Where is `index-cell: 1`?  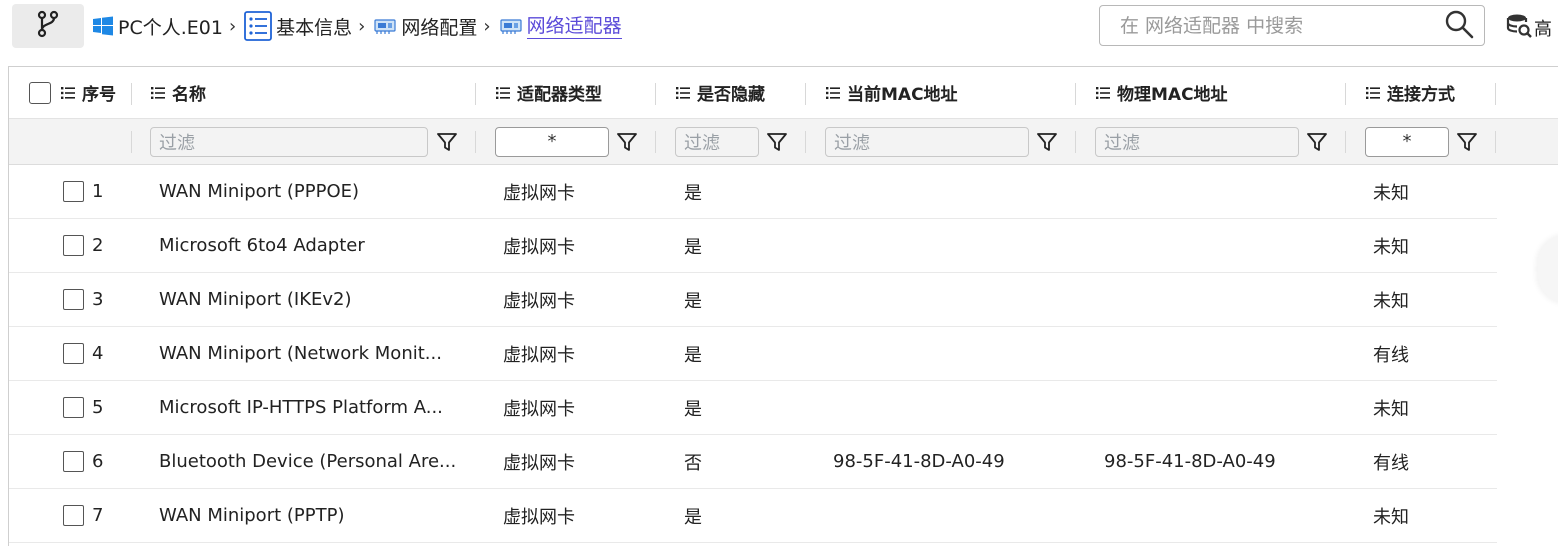
index-cell: 1 is located at coordinates (83, 191).